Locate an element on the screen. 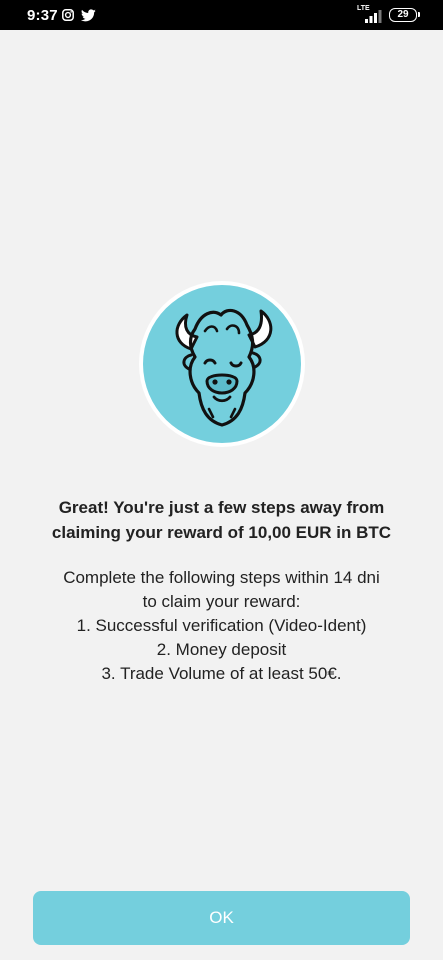 This screenshot has width=443, height=960. steps-intro-line-2: to claim your reward: is located at coordinates (221, 601).